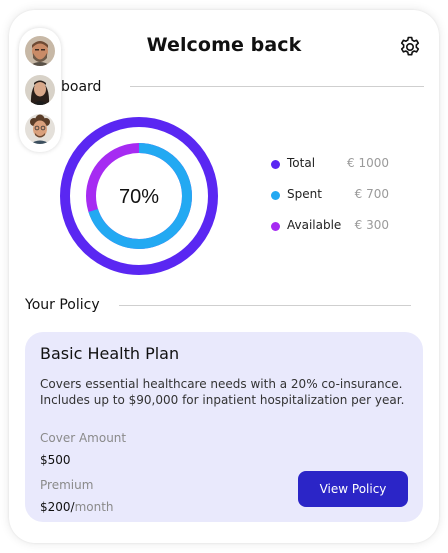 The width and height of the screenshot is (448, 553). What do you see at coordinates (40, 129) in the screenshot?
I see `avatar-man-curly` at bounding box center [40, 129].